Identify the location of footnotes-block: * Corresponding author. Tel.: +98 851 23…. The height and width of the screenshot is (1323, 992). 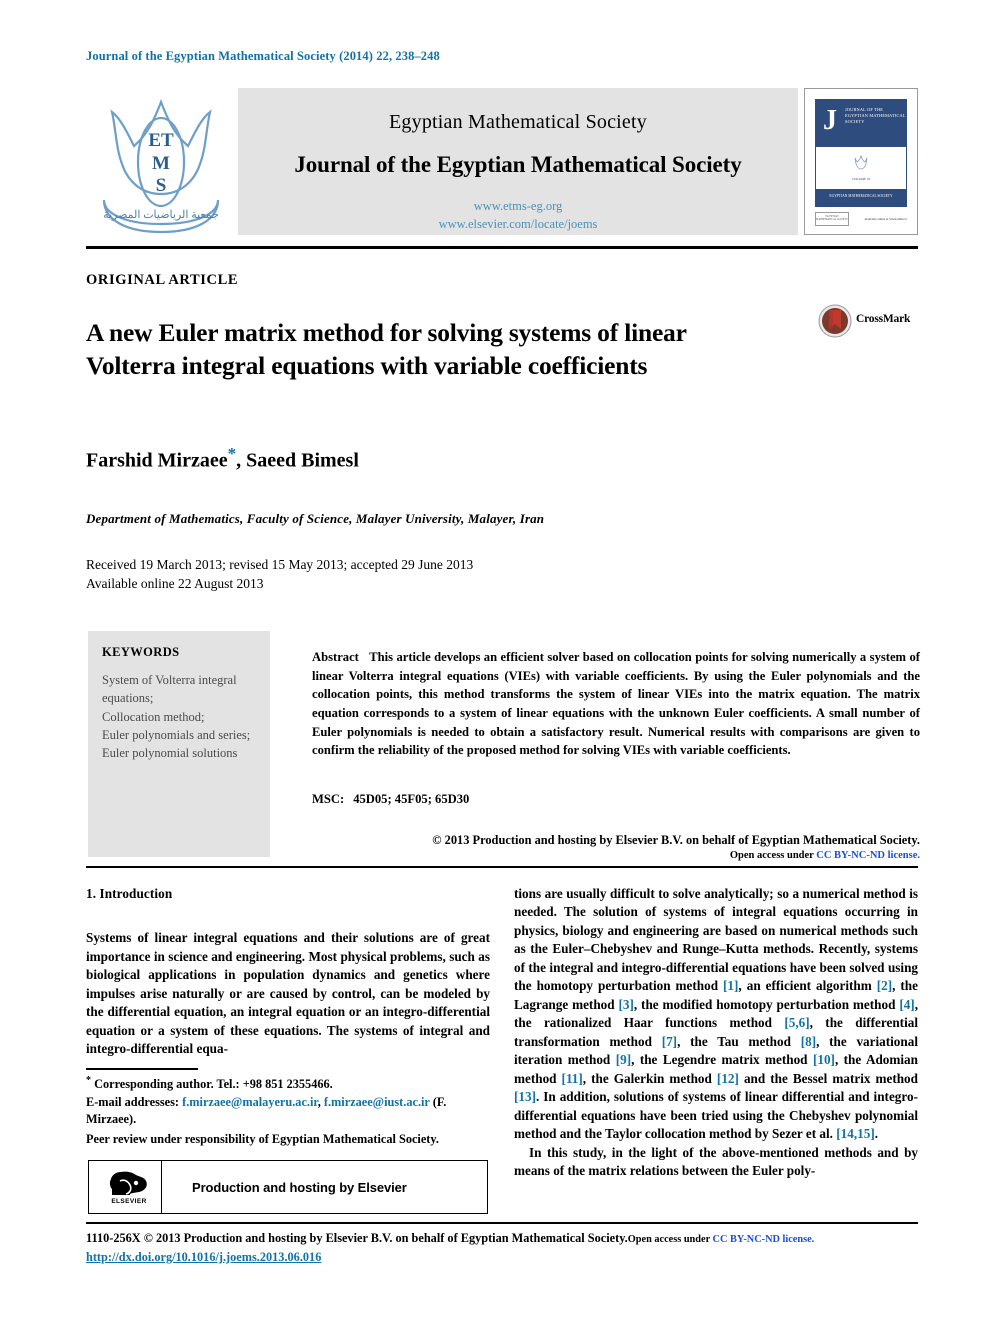
(288, 1111).